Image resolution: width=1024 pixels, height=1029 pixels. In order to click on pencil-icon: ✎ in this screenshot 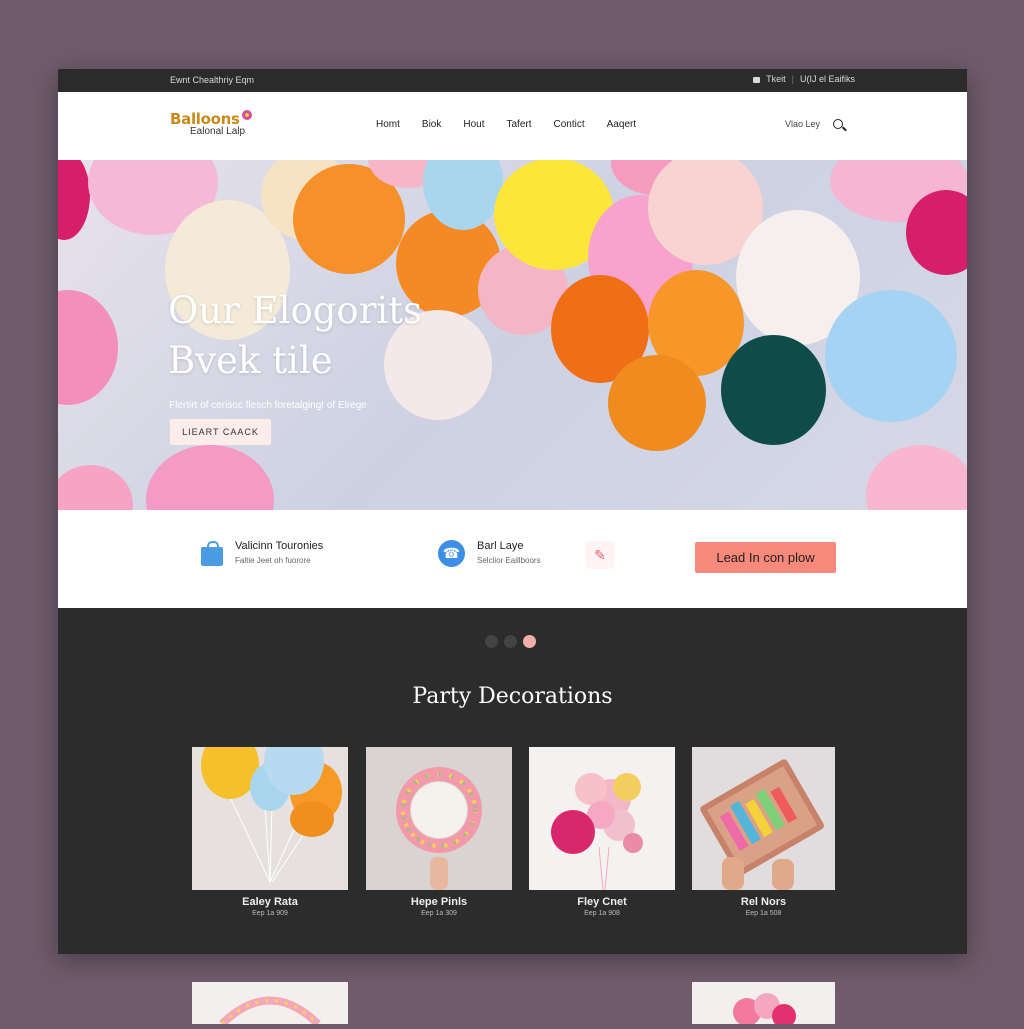, I will do `click(600, 555)`.